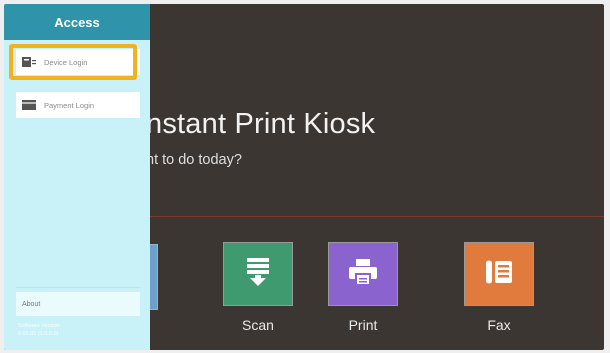 This screenshot has width=610, height=353. Describe the element at coordinates (39, 326) in the screenshot. I see `version-line: Software Version` at that location.